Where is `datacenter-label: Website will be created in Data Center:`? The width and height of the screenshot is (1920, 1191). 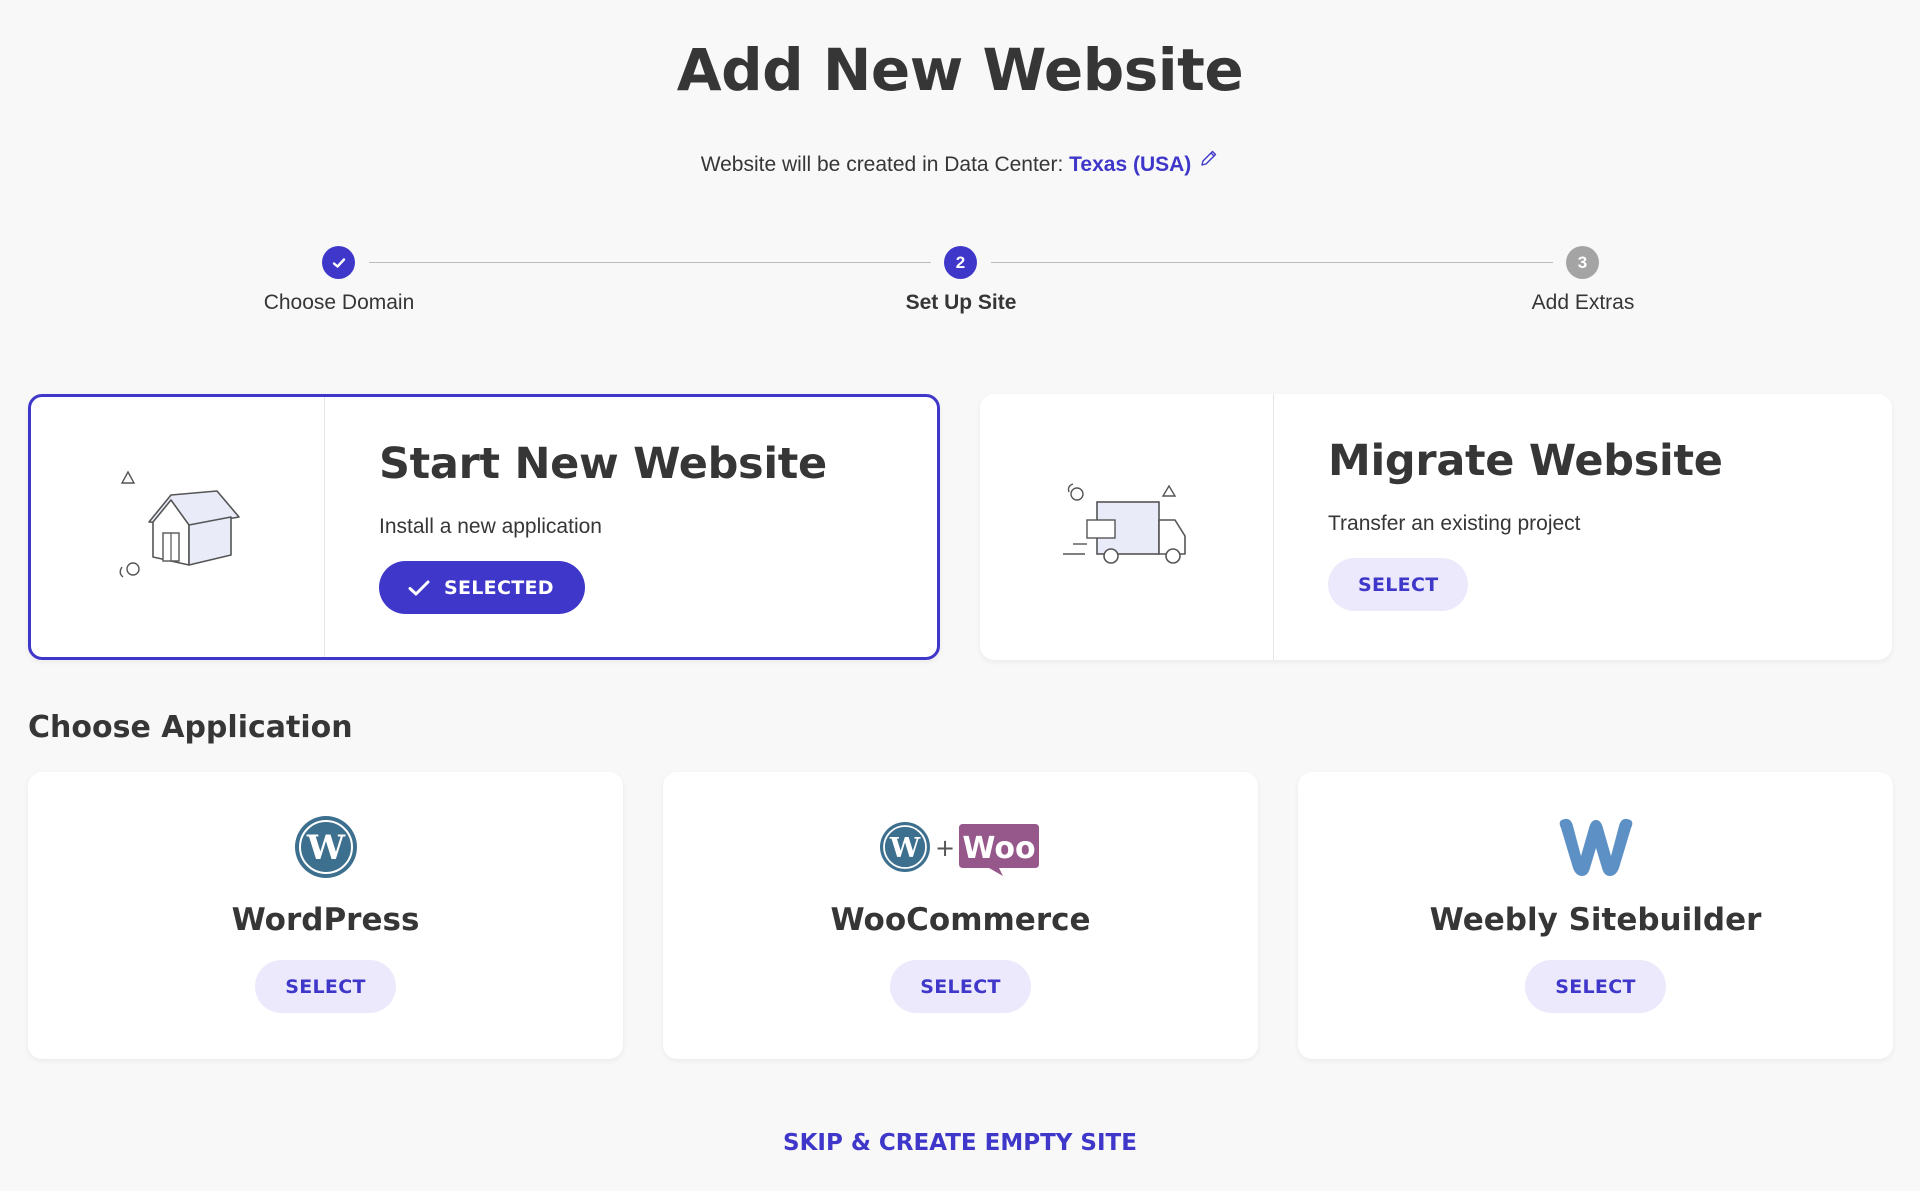
datacenter-label: Website will be created in Data Center: is located at coordinates (885, 164).